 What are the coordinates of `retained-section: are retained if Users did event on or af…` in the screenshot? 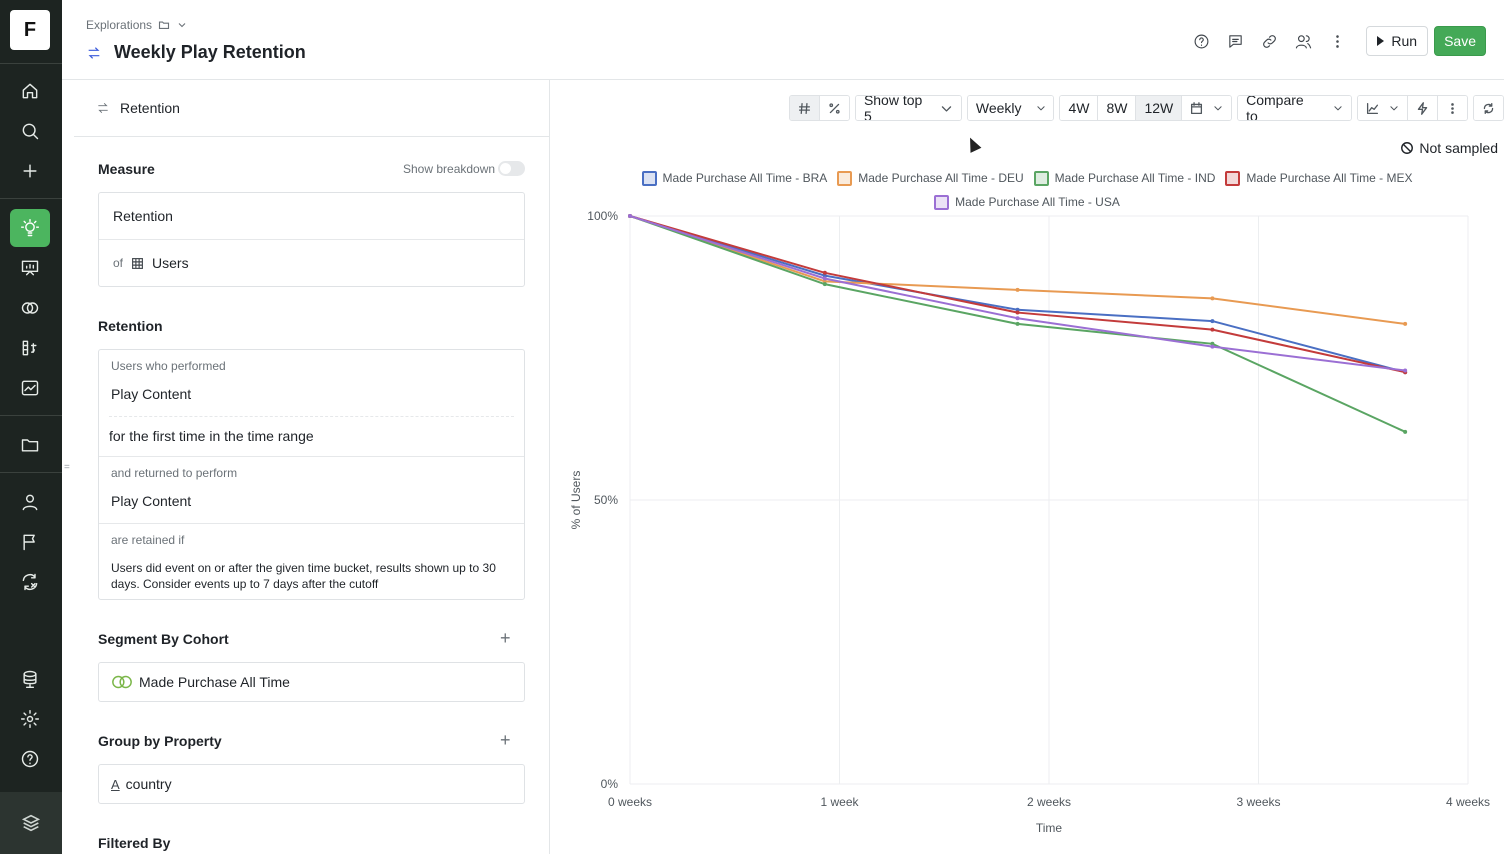 It's located at (311, 561).